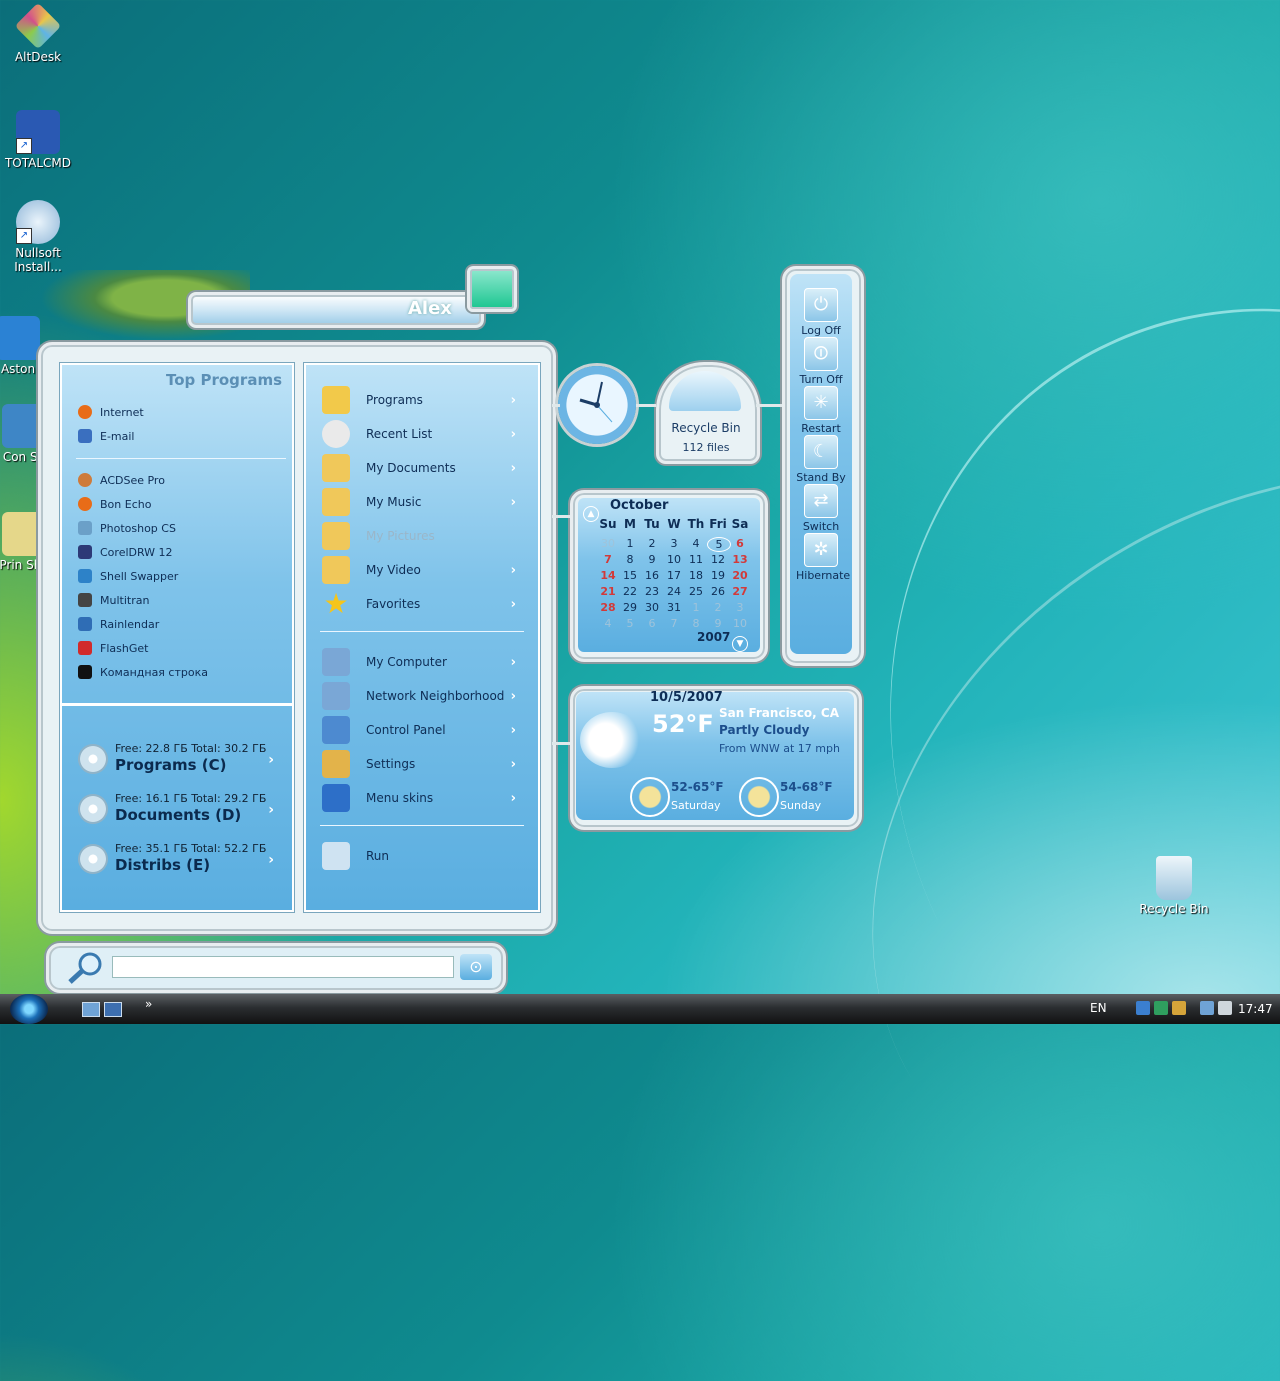 The image size is (1280, 1381). What do you see at coordinates (143, 672) in the screenshot?
I see `program-item: Командная строка` at bounding box center [143, 672].